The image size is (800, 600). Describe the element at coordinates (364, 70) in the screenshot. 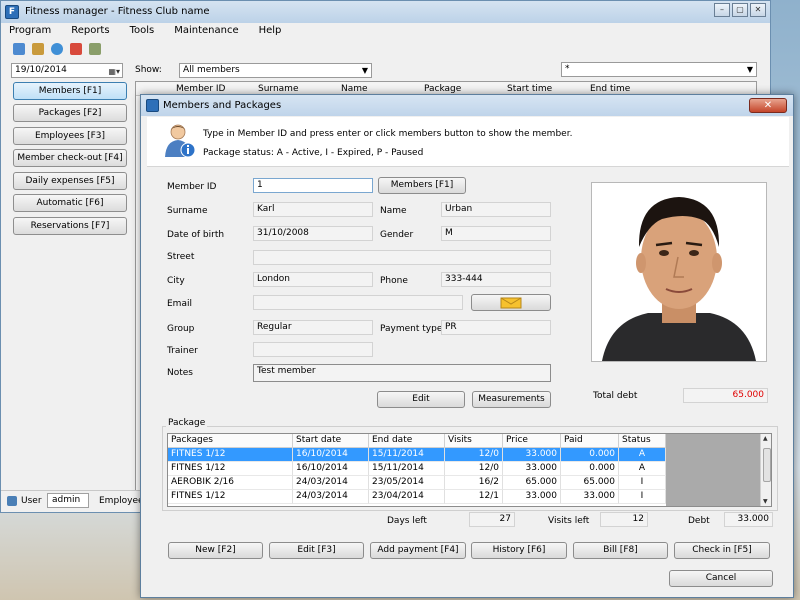

I see `chevron-down-icon: ▼` at that location.